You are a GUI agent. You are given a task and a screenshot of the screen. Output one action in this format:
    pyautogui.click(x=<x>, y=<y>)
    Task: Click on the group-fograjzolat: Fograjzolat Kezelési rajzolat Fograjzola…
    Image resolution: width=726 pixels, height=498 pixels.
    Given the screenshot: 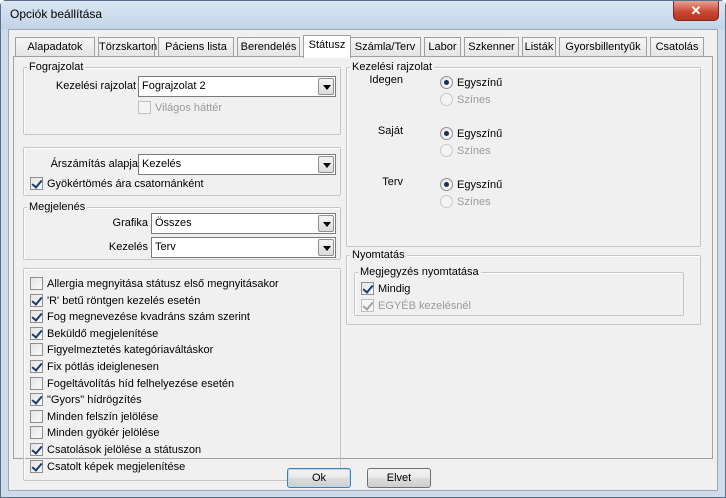 What is the action you would take?
    pyautogui.click(x=182, y=98)
    